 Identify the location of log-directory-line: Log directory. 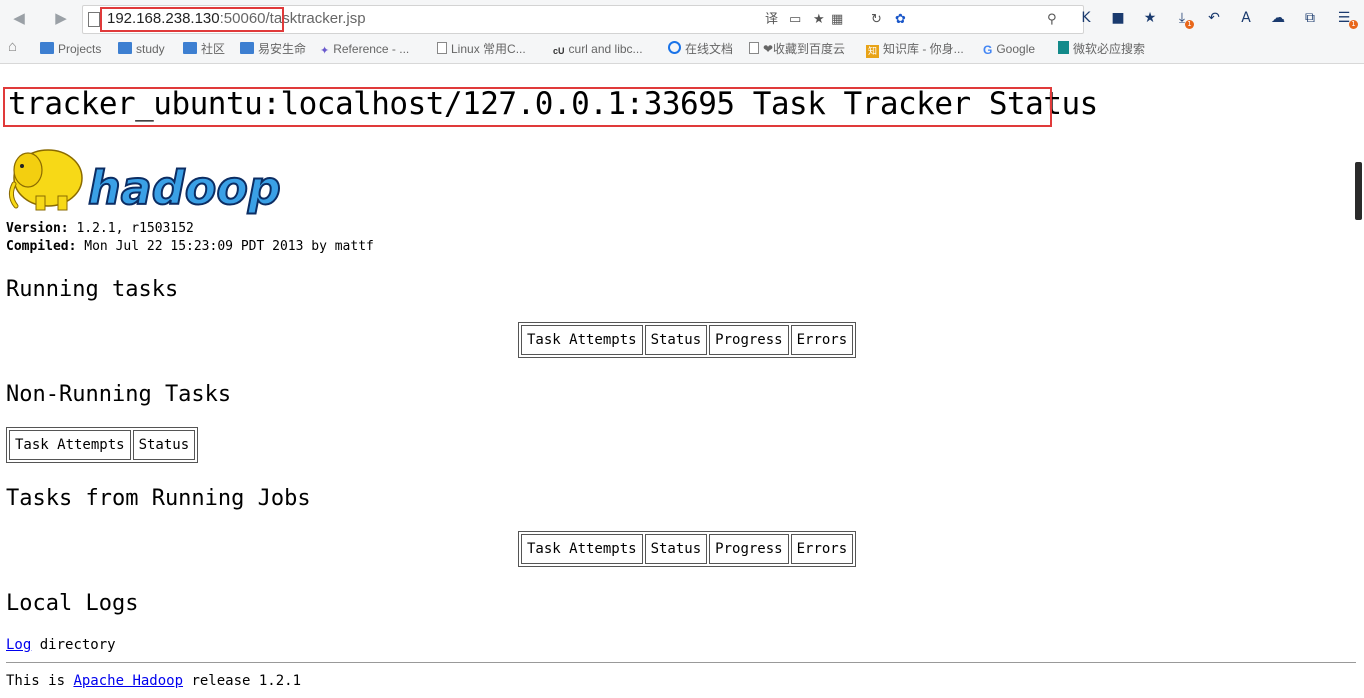
(61, 645).